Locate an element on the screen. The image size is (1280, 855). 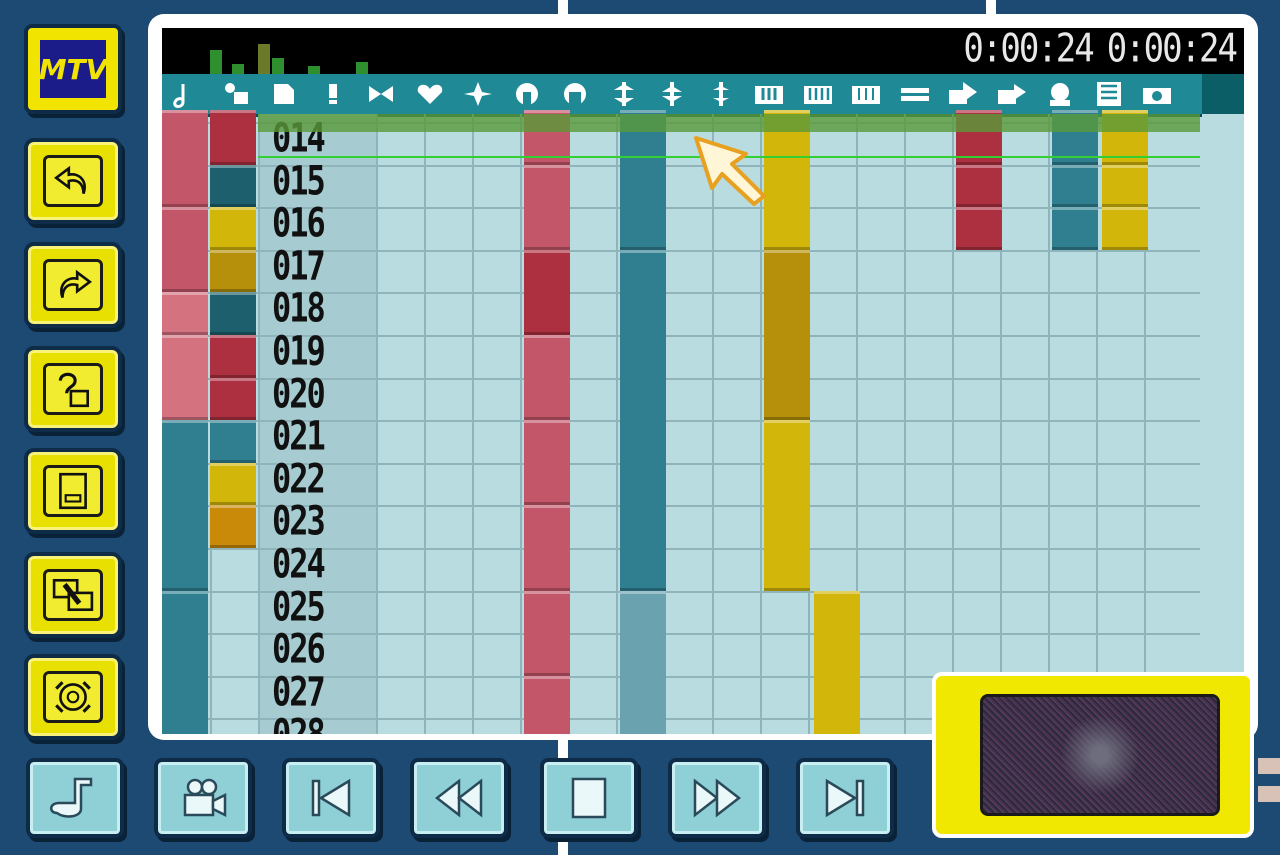
row-number: 024 is located at coordinates (299, 564).